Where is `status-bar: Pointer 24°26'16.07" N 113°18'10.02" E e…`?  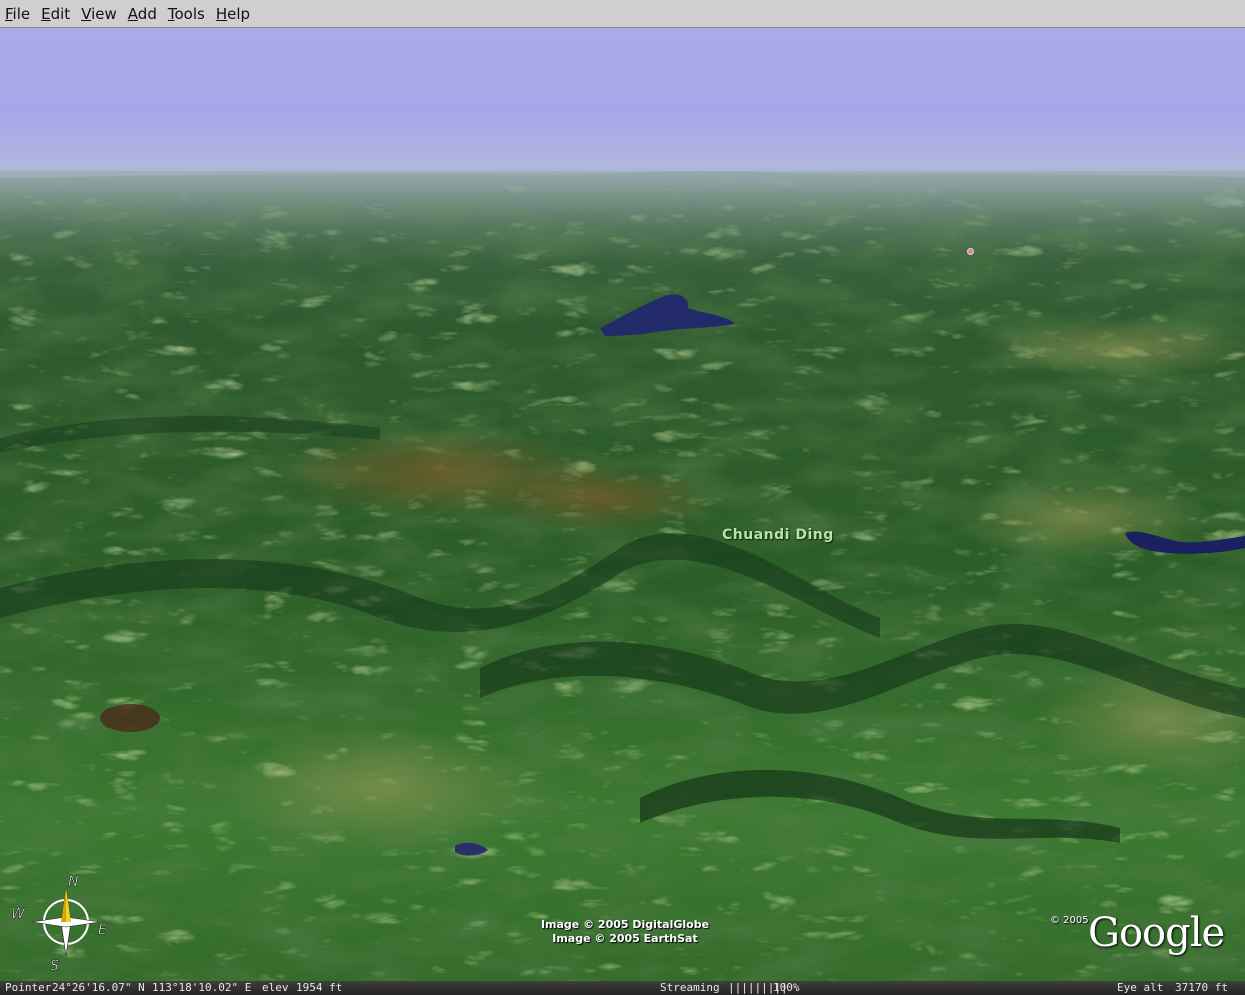
status-bar: Pointer 24°26'16.07" N 113°18'10.02" E e… is located at coordinates (622, 988).